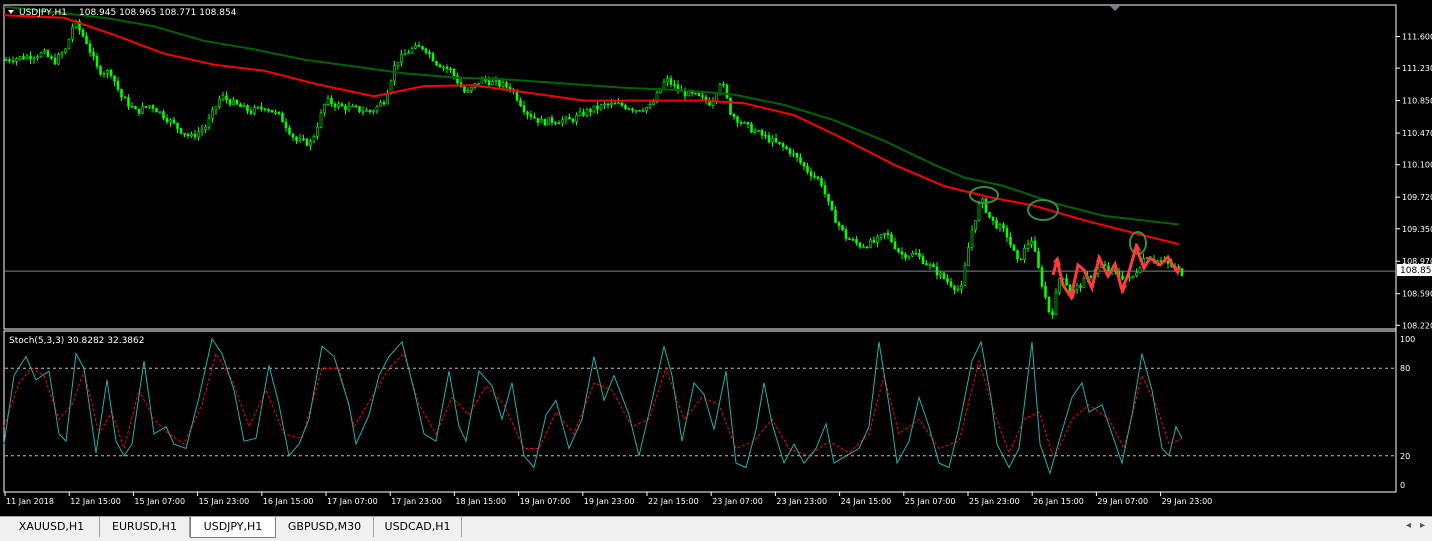 This screenshot has width=1432, height=541. Describe the element at coordinates (52, 527) in the screenshot. I see `tab-xauusd-h1: XAUUSD,H1` at that location.